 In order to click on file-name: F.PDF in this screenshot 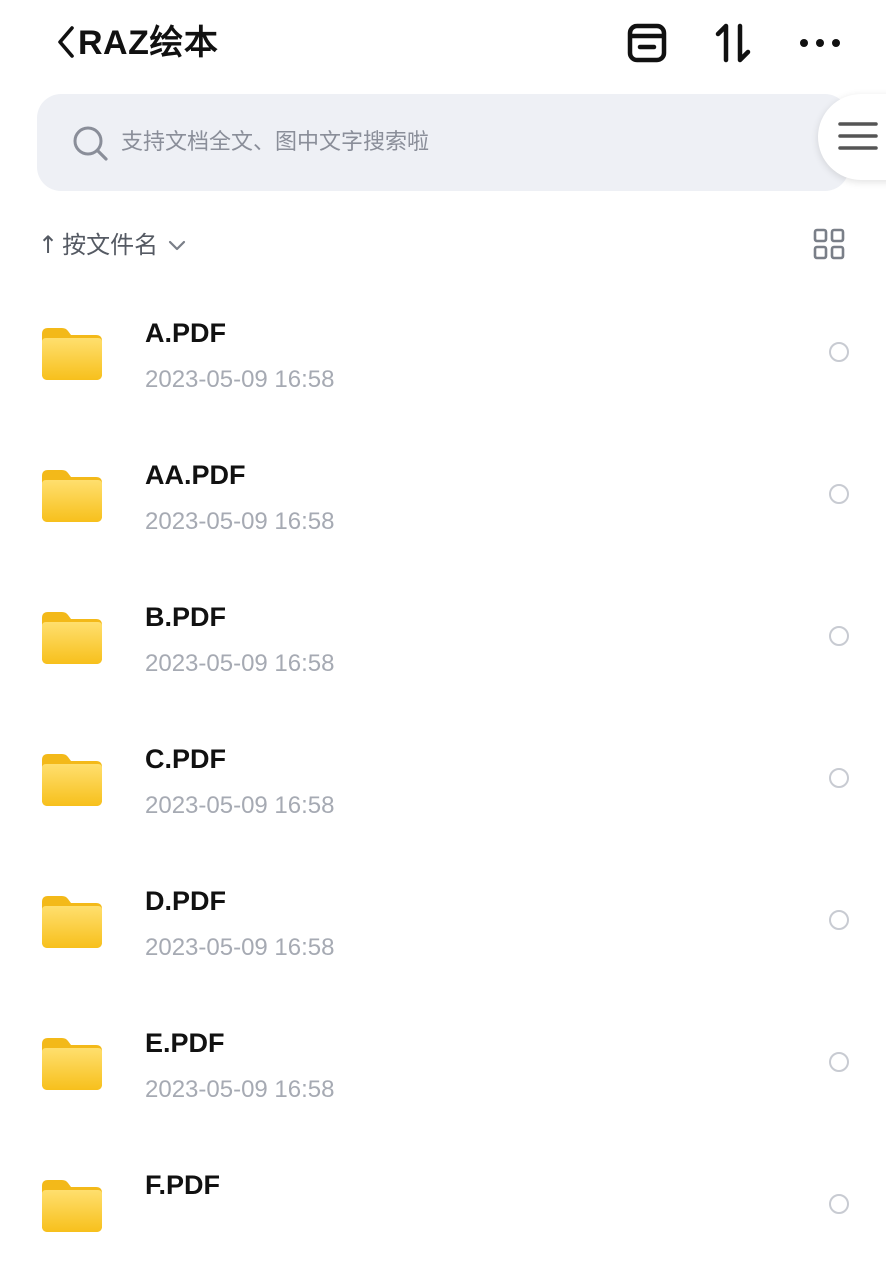, I will do `click(183, 1185)`.